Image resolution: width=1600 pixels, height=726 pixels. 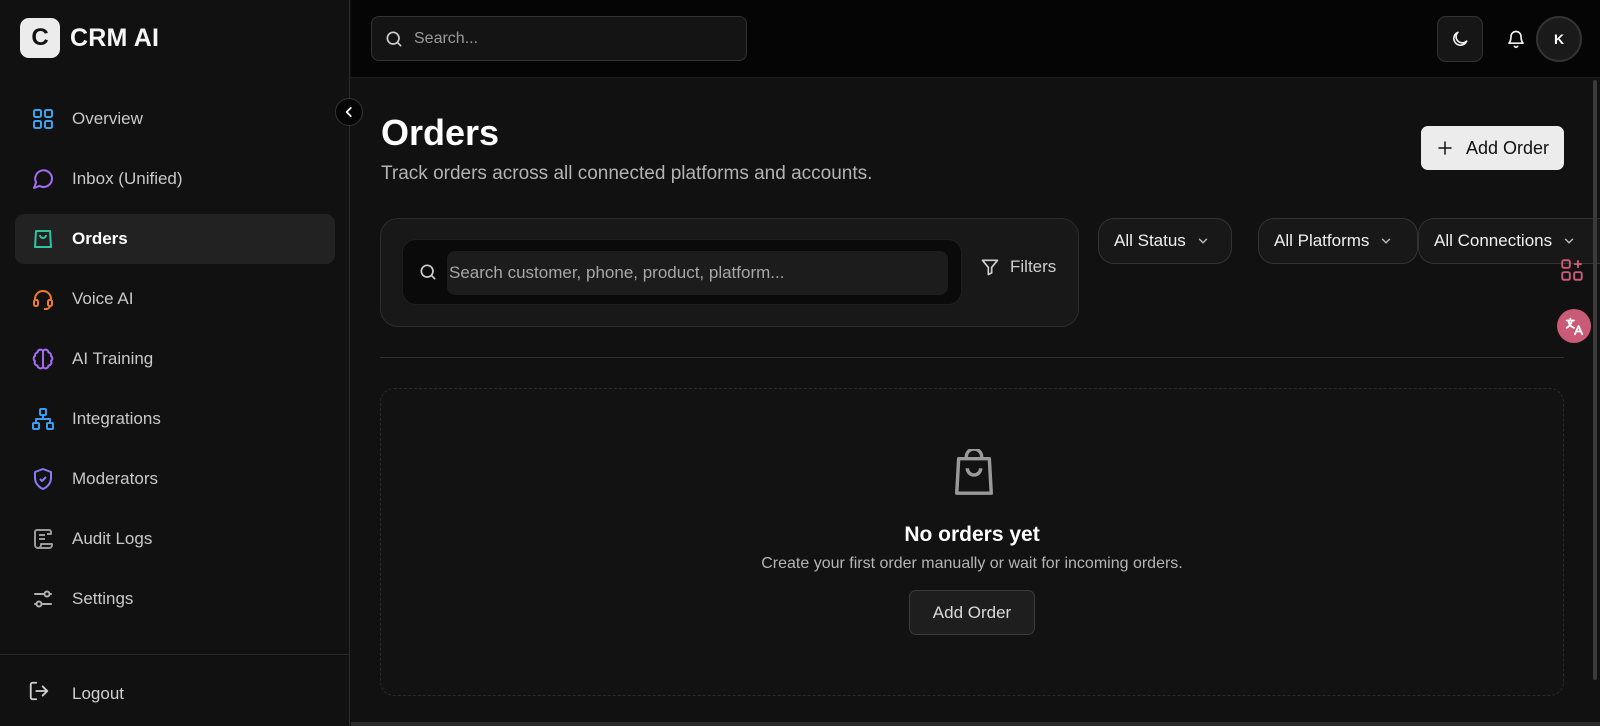 I want to click on platforms-select-value: All Platforms, so click(x=1322, y=240).